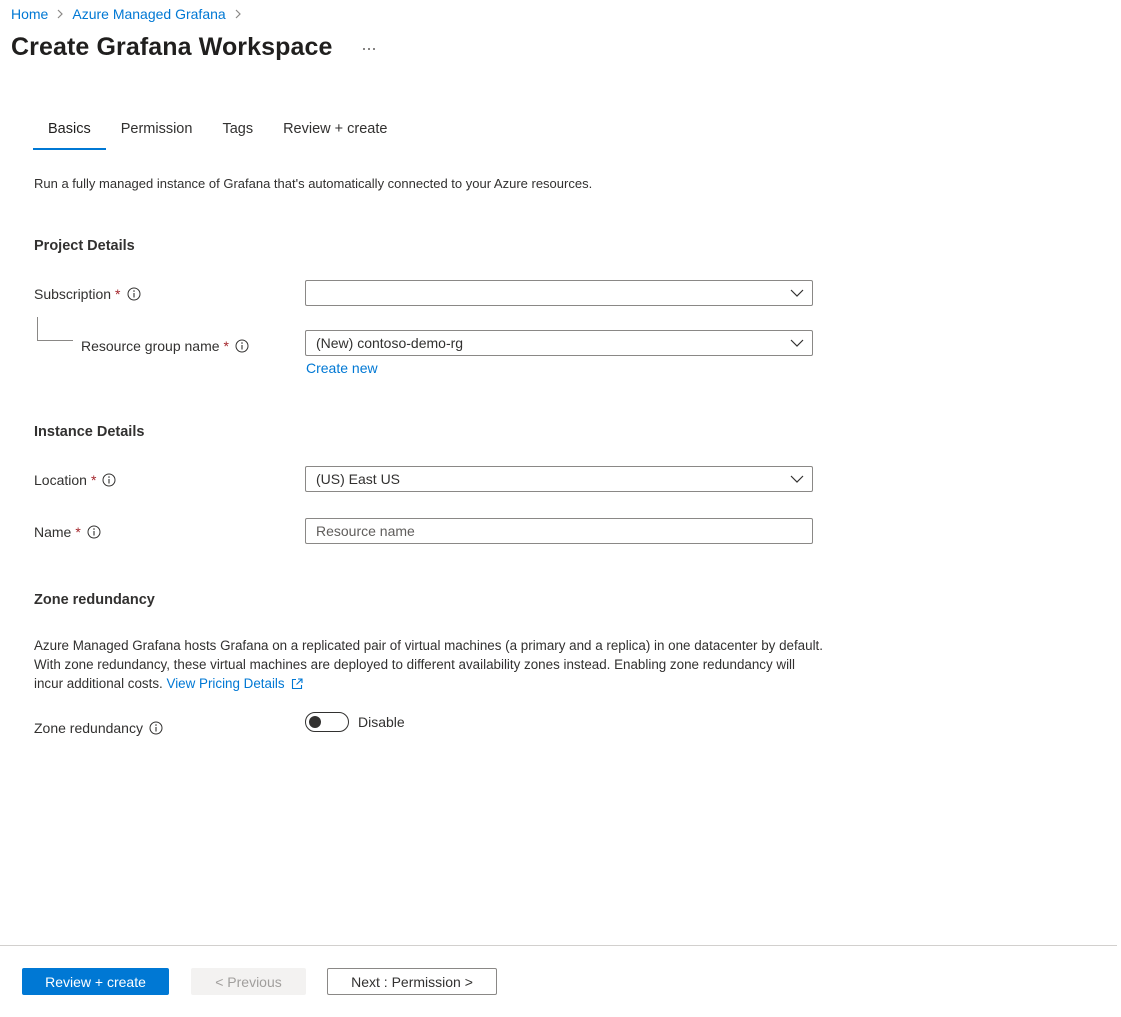 This screenshot has width=1121, height=1017. Describe the element at coordinates (390, 343) in the screenshot. I see `resource-group-value: (New) contoso-demo-rg` at that location.